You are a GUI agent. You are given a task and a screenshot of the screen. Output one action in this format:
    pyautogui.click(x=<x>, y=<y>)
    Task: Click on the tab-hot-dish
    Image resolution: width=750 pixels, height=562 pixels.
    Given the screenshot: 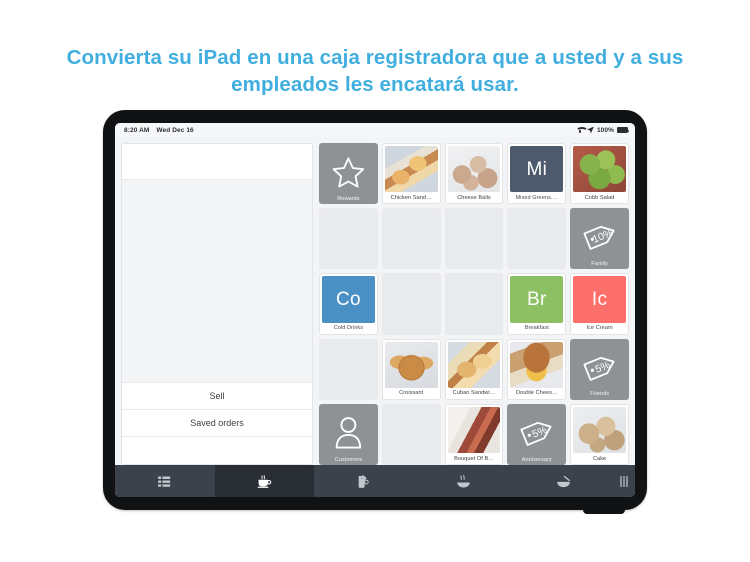 What is the action you would take?
    pyautogui.click(x=464, y=481)
    